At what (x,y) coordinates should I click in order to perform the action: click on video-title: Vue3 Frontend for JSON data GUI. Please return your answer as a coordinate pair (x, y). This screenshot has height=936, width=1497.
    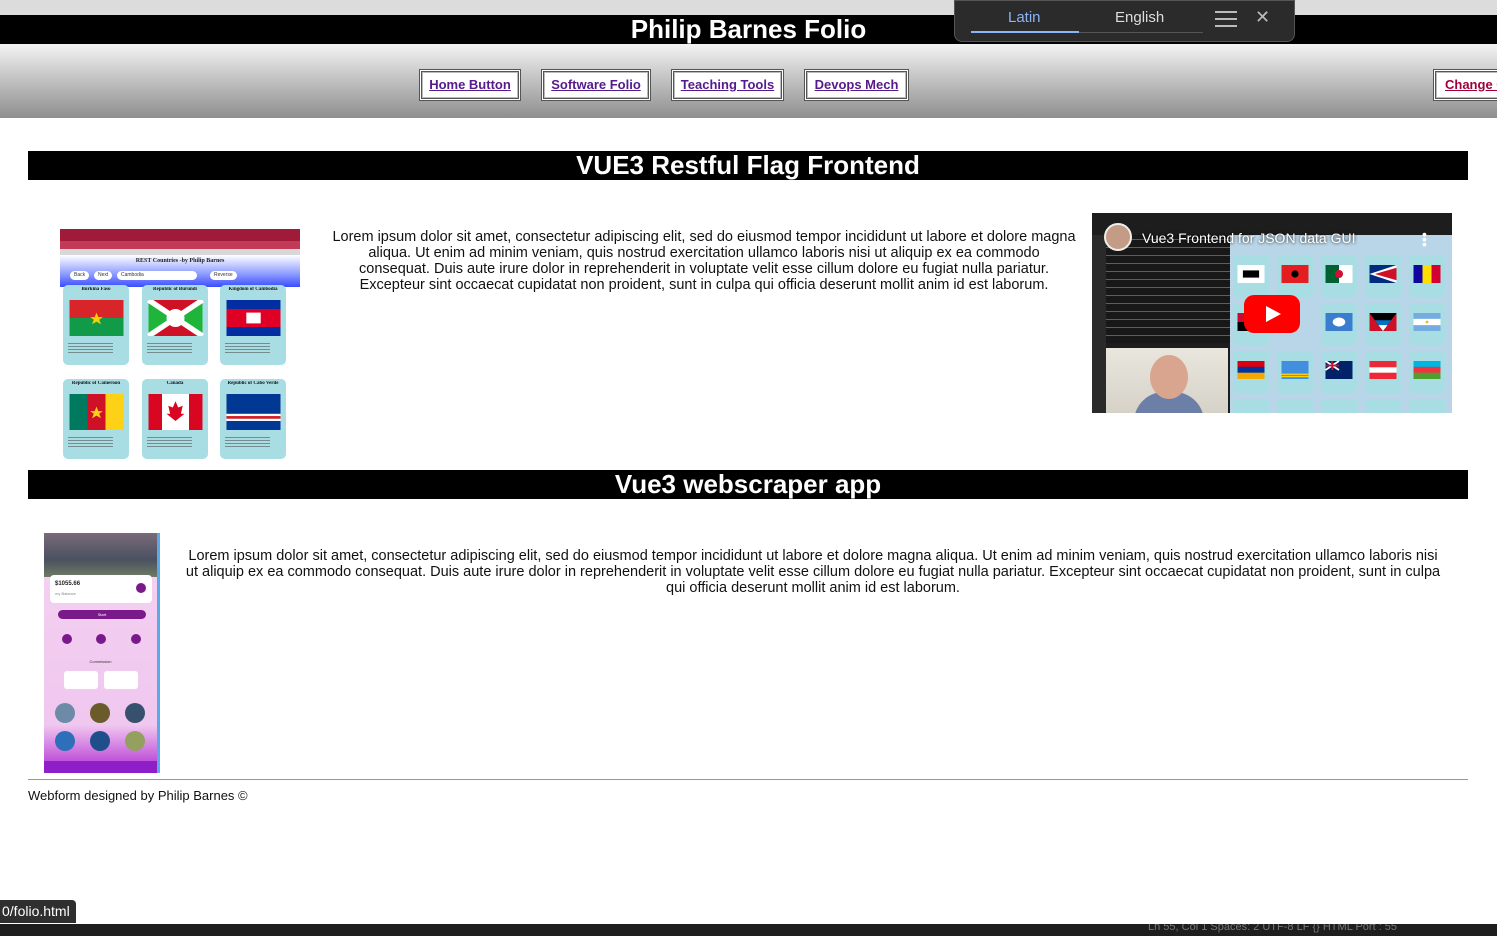
    Looking at the image, I should click on (1248, 238).